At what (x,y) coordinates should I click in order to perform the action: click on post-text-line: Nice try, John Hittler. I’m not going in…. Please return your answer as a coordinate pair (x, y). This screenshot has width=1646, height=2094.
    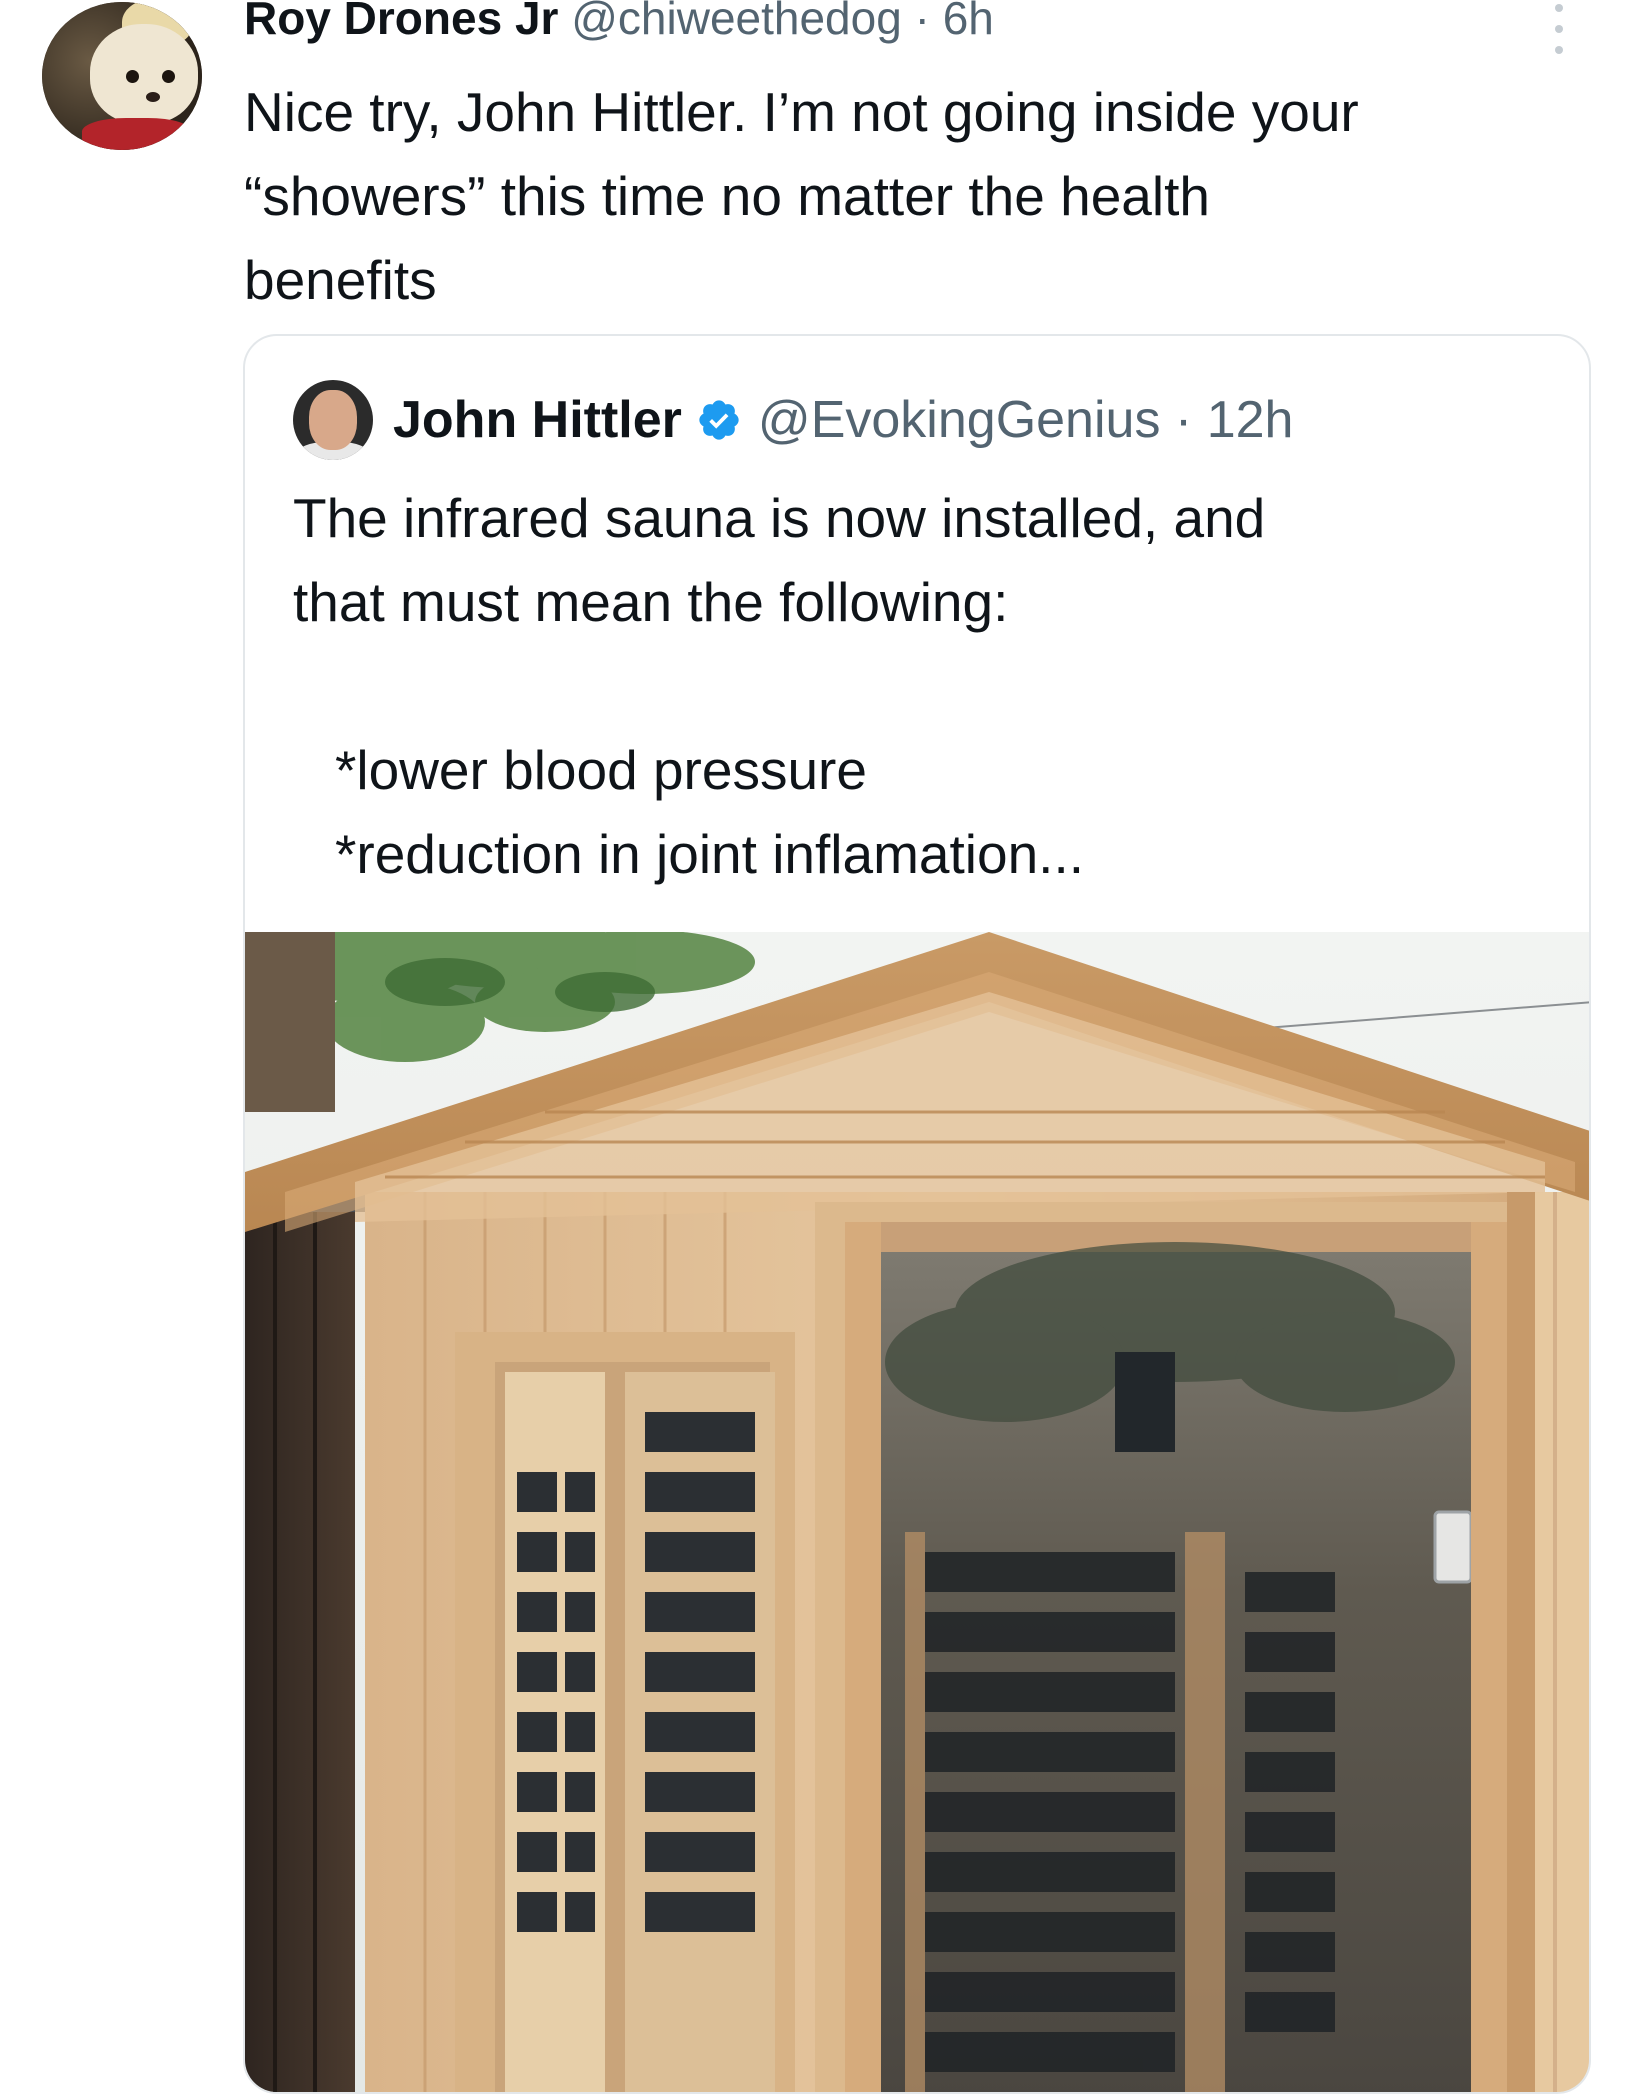
    Looking at the image, I should click on (801, 112).